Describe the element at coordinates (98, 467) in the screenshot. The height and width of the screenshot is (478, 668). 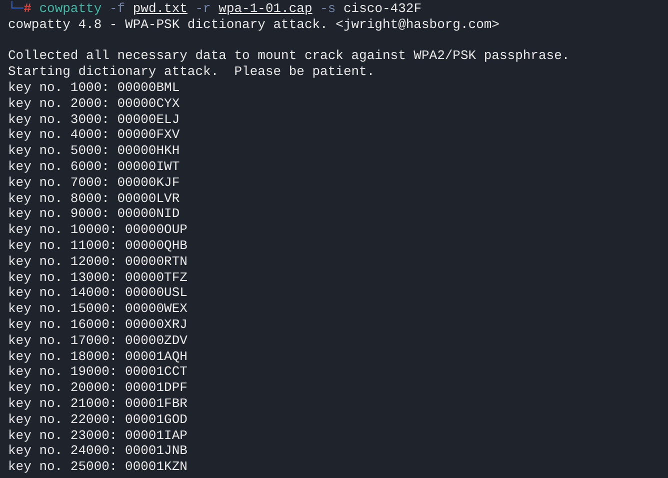
I see `key-line: key no. 25000: 00001KZN` at that location.